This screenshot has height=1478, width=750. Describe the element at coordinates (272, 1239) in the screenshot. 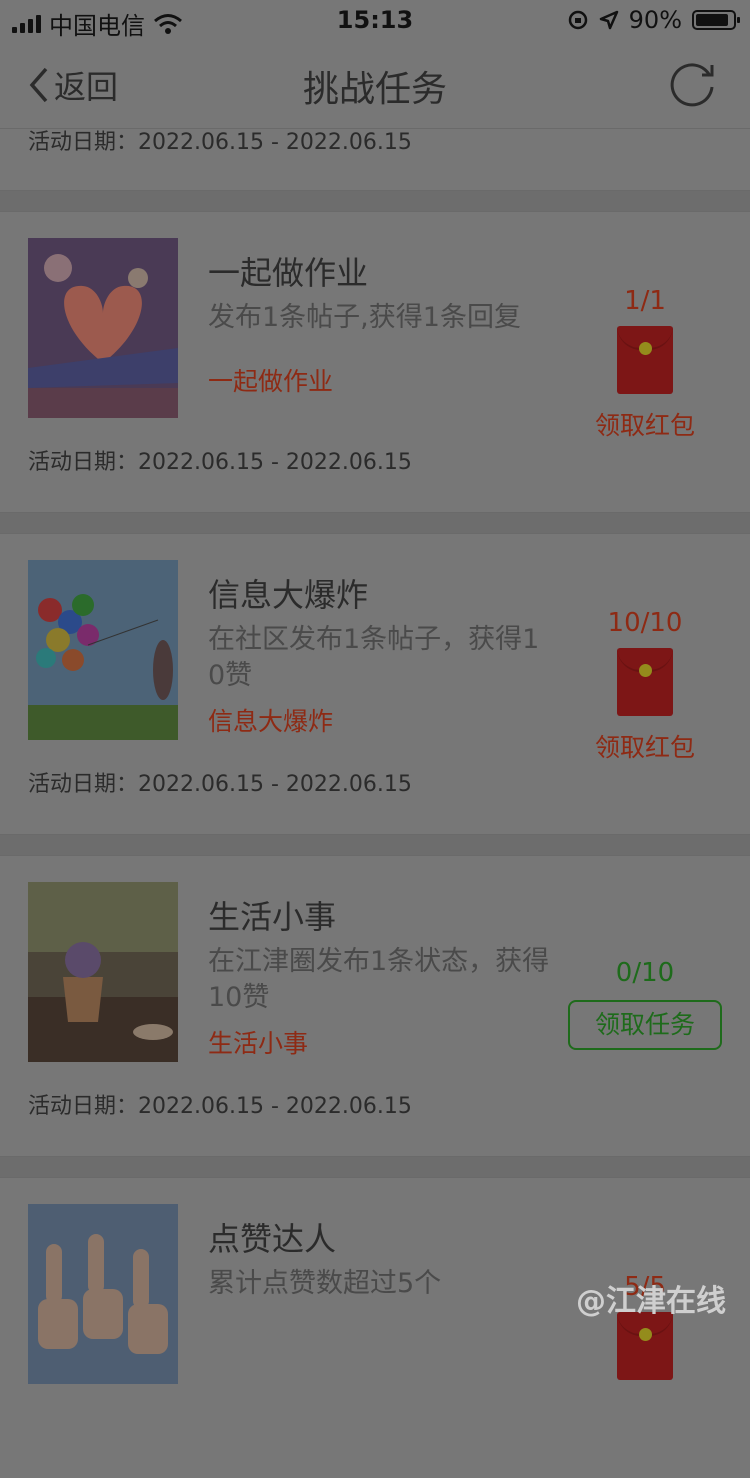

I see `task-title: 点赞达人` at that location.